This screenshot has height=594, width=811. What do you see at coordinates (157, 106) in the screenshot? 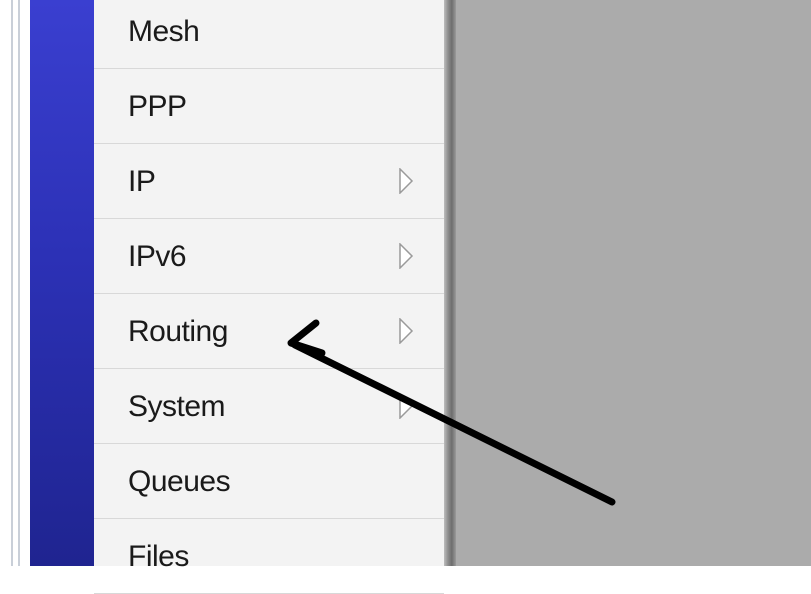
I see `menu-item-label: PPP` at bounding box center [157, 106].